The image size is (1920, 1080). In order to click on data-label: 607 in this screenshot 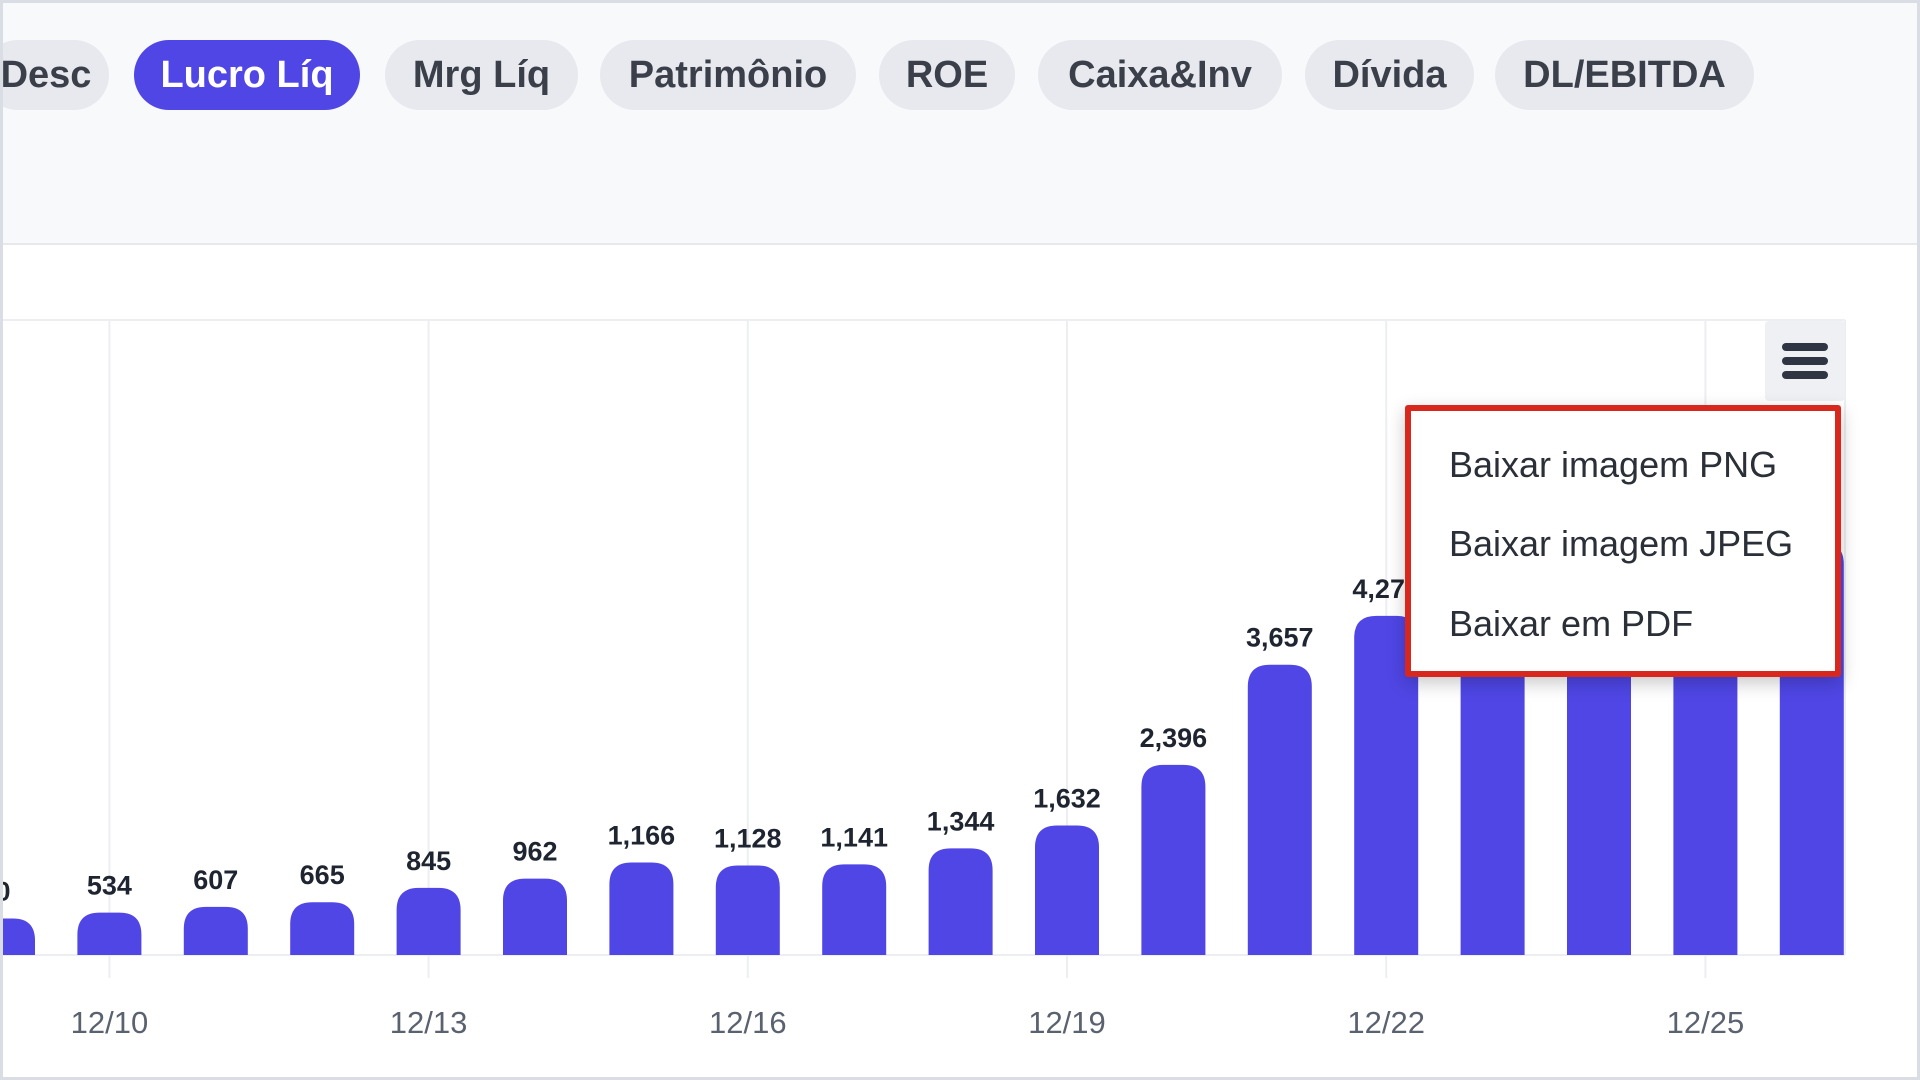, I will do `click(215, 880)`.